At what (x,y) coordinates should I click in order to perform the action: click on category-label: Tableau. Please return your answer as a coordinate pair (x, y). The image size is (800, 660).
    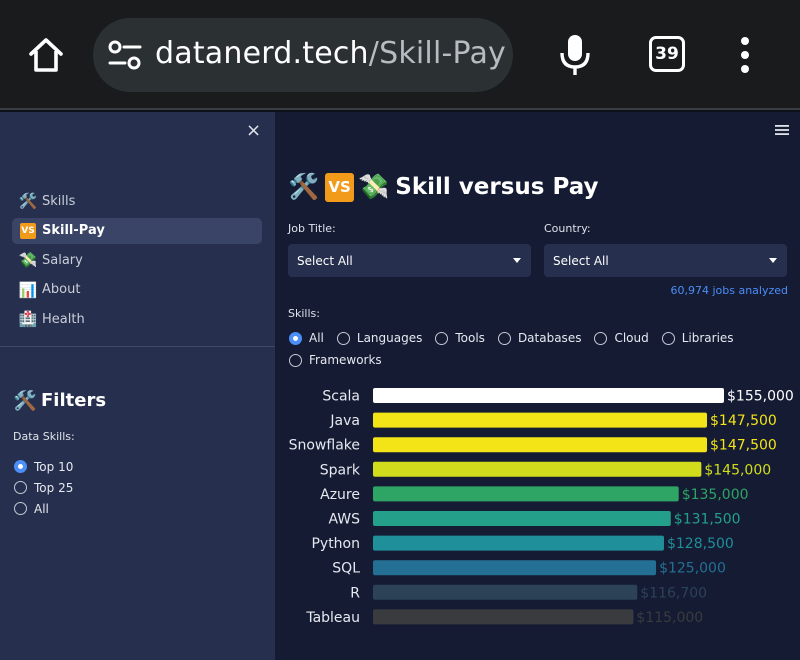
    Looking at the image, I should click on (332, 618).